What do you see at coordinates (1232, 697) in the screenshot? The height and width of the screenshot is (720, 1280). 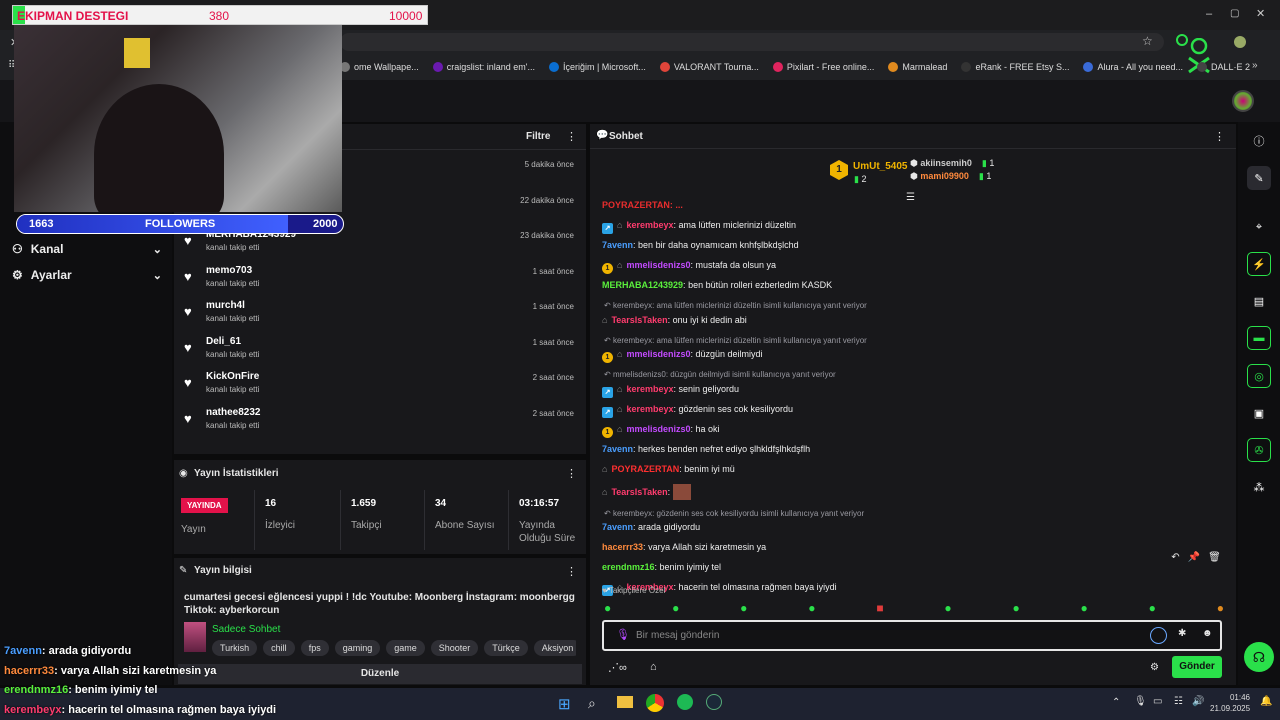 I see `clock-time: 01:46` at bounding box center [1232, 697].